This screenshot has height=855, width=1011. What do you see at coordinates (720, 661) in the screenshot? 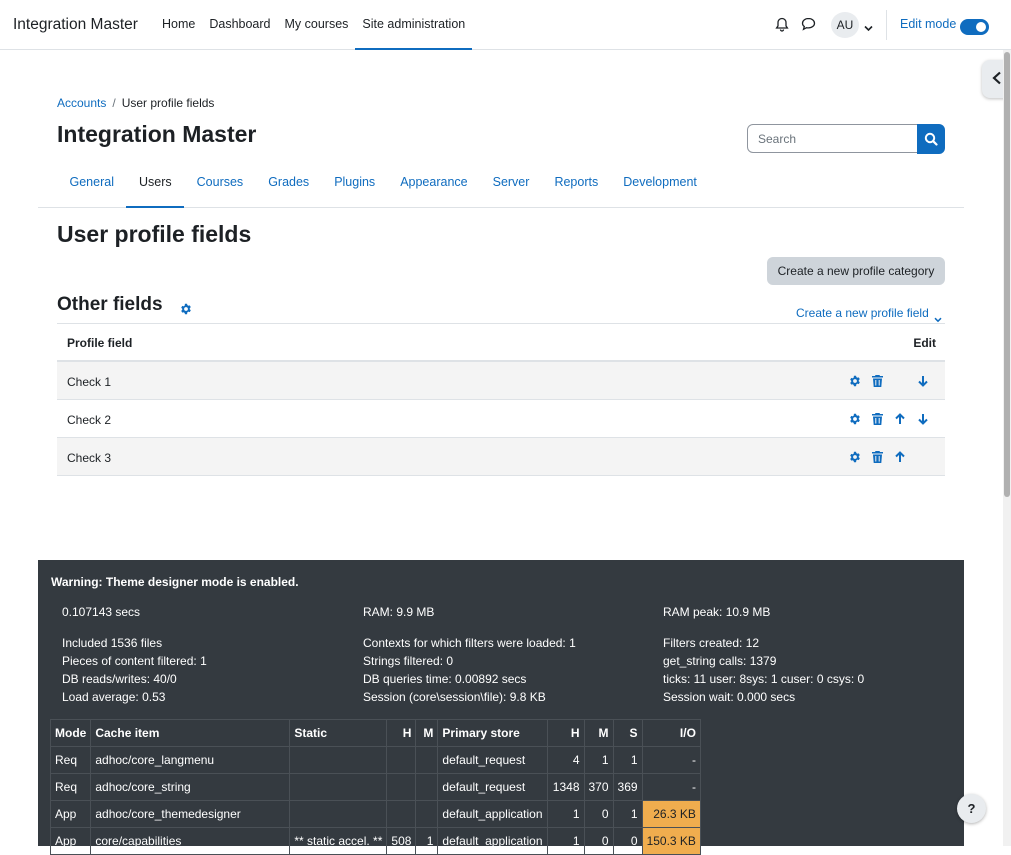
I see `perf-stat: get_string calls: 1379` at bounding box center [720, 661].